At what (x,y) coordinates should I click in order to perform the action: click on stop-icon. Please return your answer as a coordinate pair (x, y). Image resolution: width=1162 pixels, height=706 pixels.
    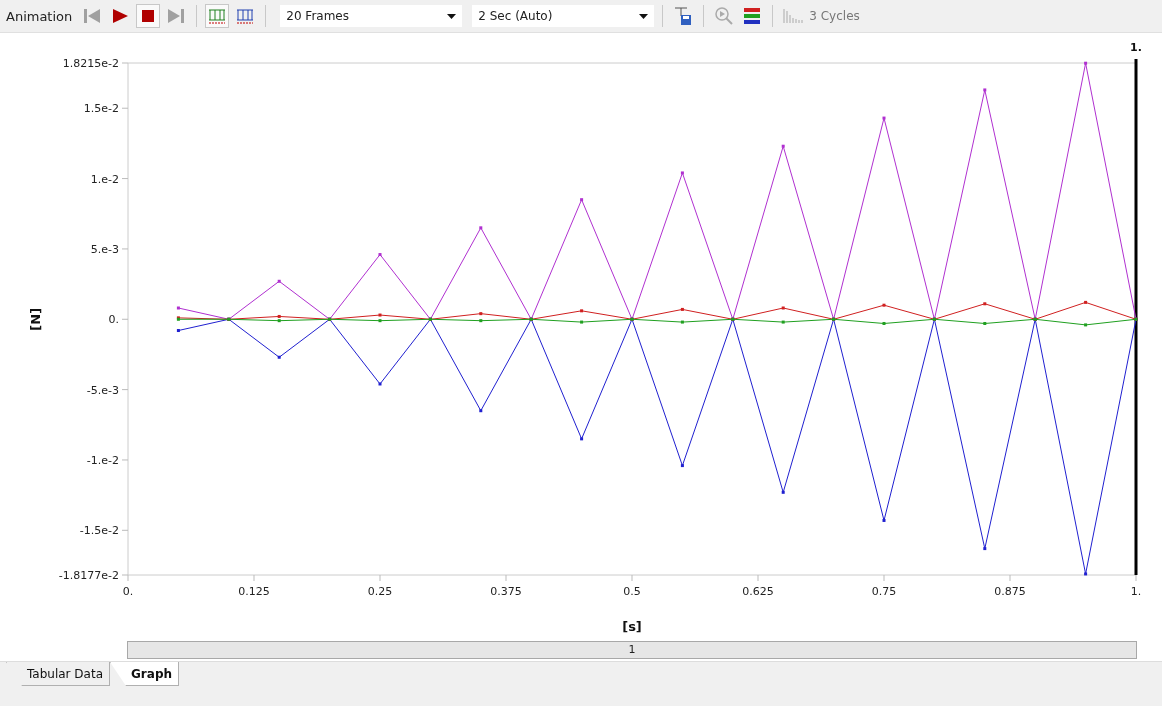
    Looking at the image, I should click on (148, 16).